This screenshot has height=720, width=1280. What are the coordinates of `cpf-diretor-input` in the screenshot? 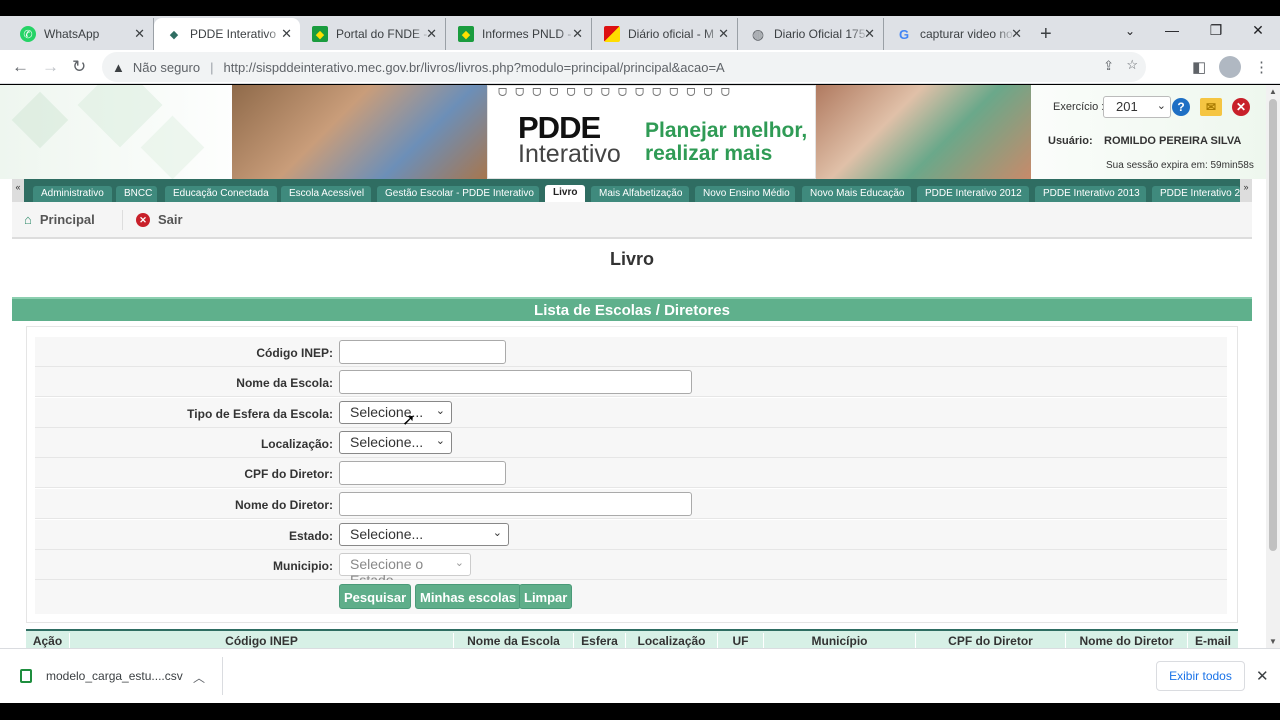 It's located at (422, 473).